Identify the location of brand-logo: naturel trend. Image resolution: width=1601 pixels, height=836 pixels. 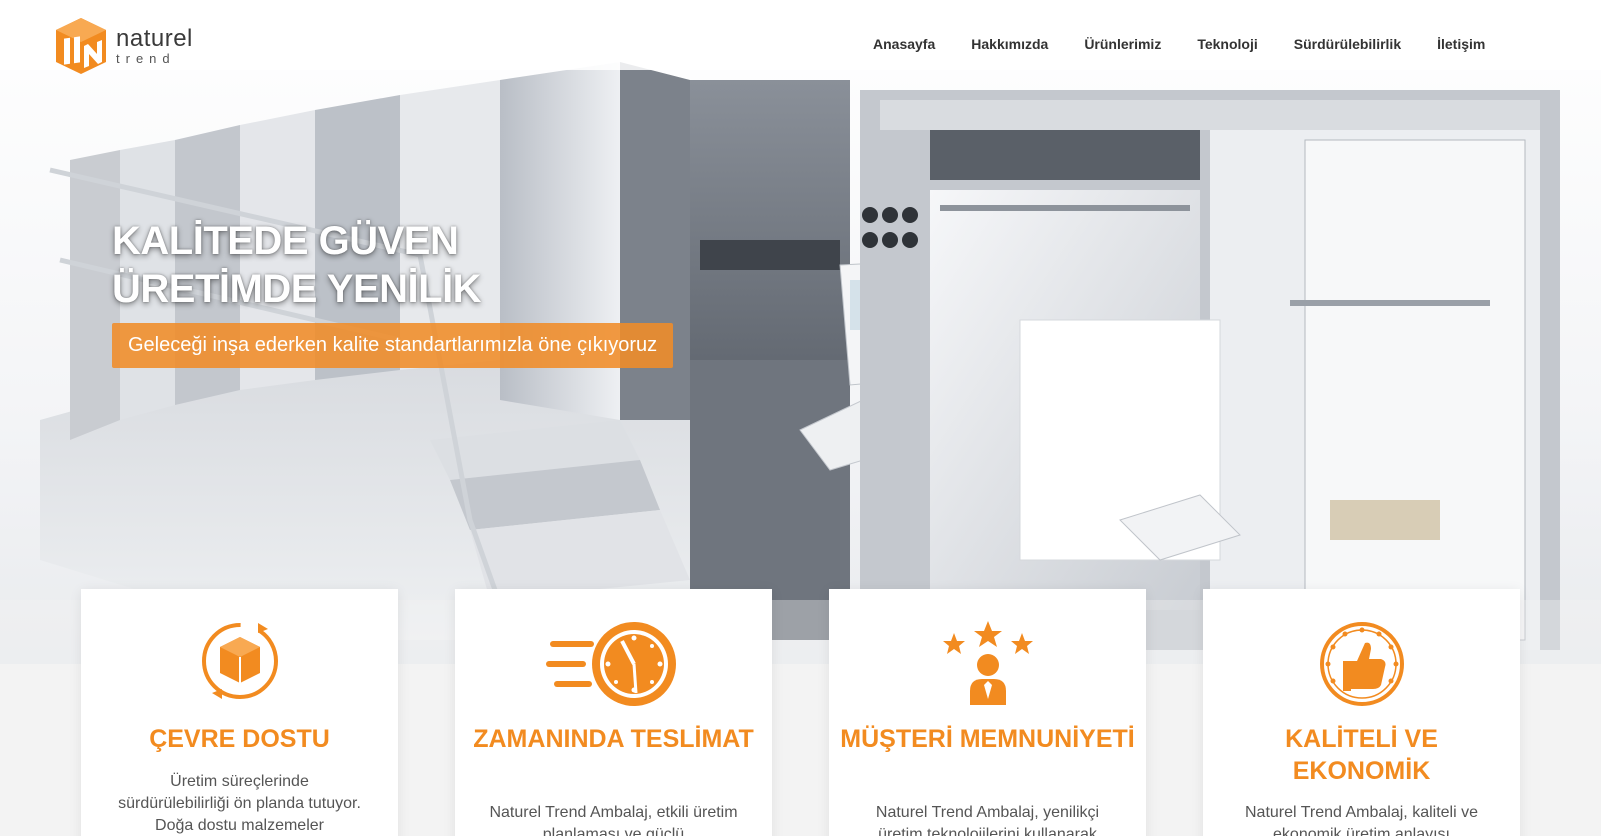
(123, 46).